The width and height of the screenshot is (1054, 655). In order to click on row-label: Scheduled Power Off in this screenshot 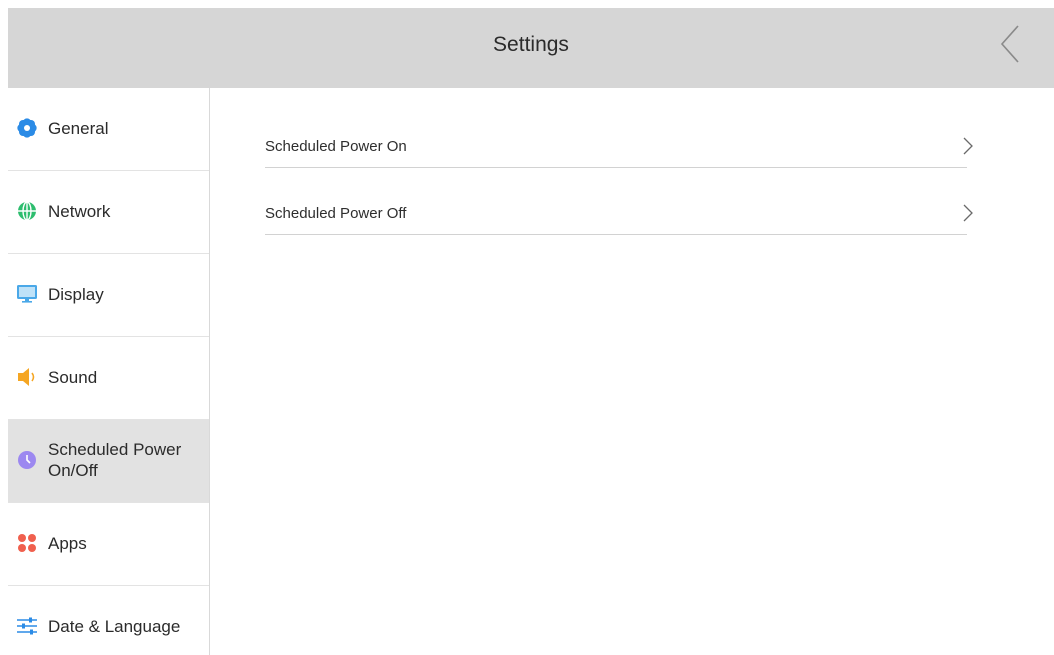, I will do `click(336, 213)`.